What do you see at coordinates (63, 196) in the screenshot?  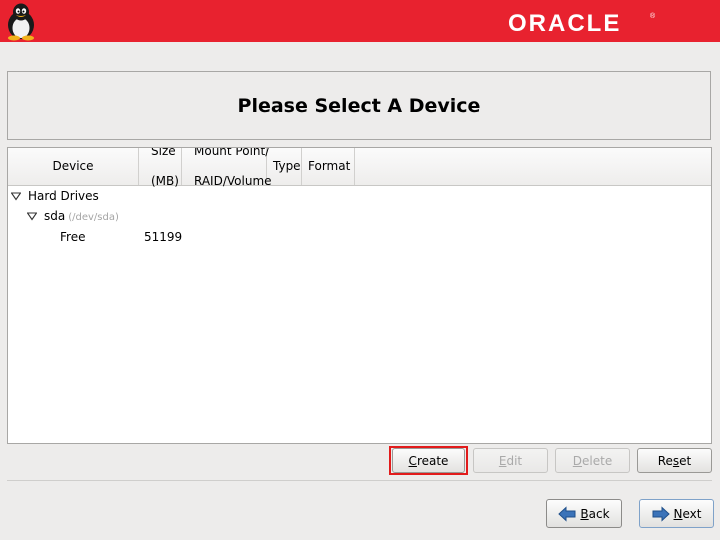 I see `row-label-hard-drives: Hard Drives` at bounding box center [63, 196].